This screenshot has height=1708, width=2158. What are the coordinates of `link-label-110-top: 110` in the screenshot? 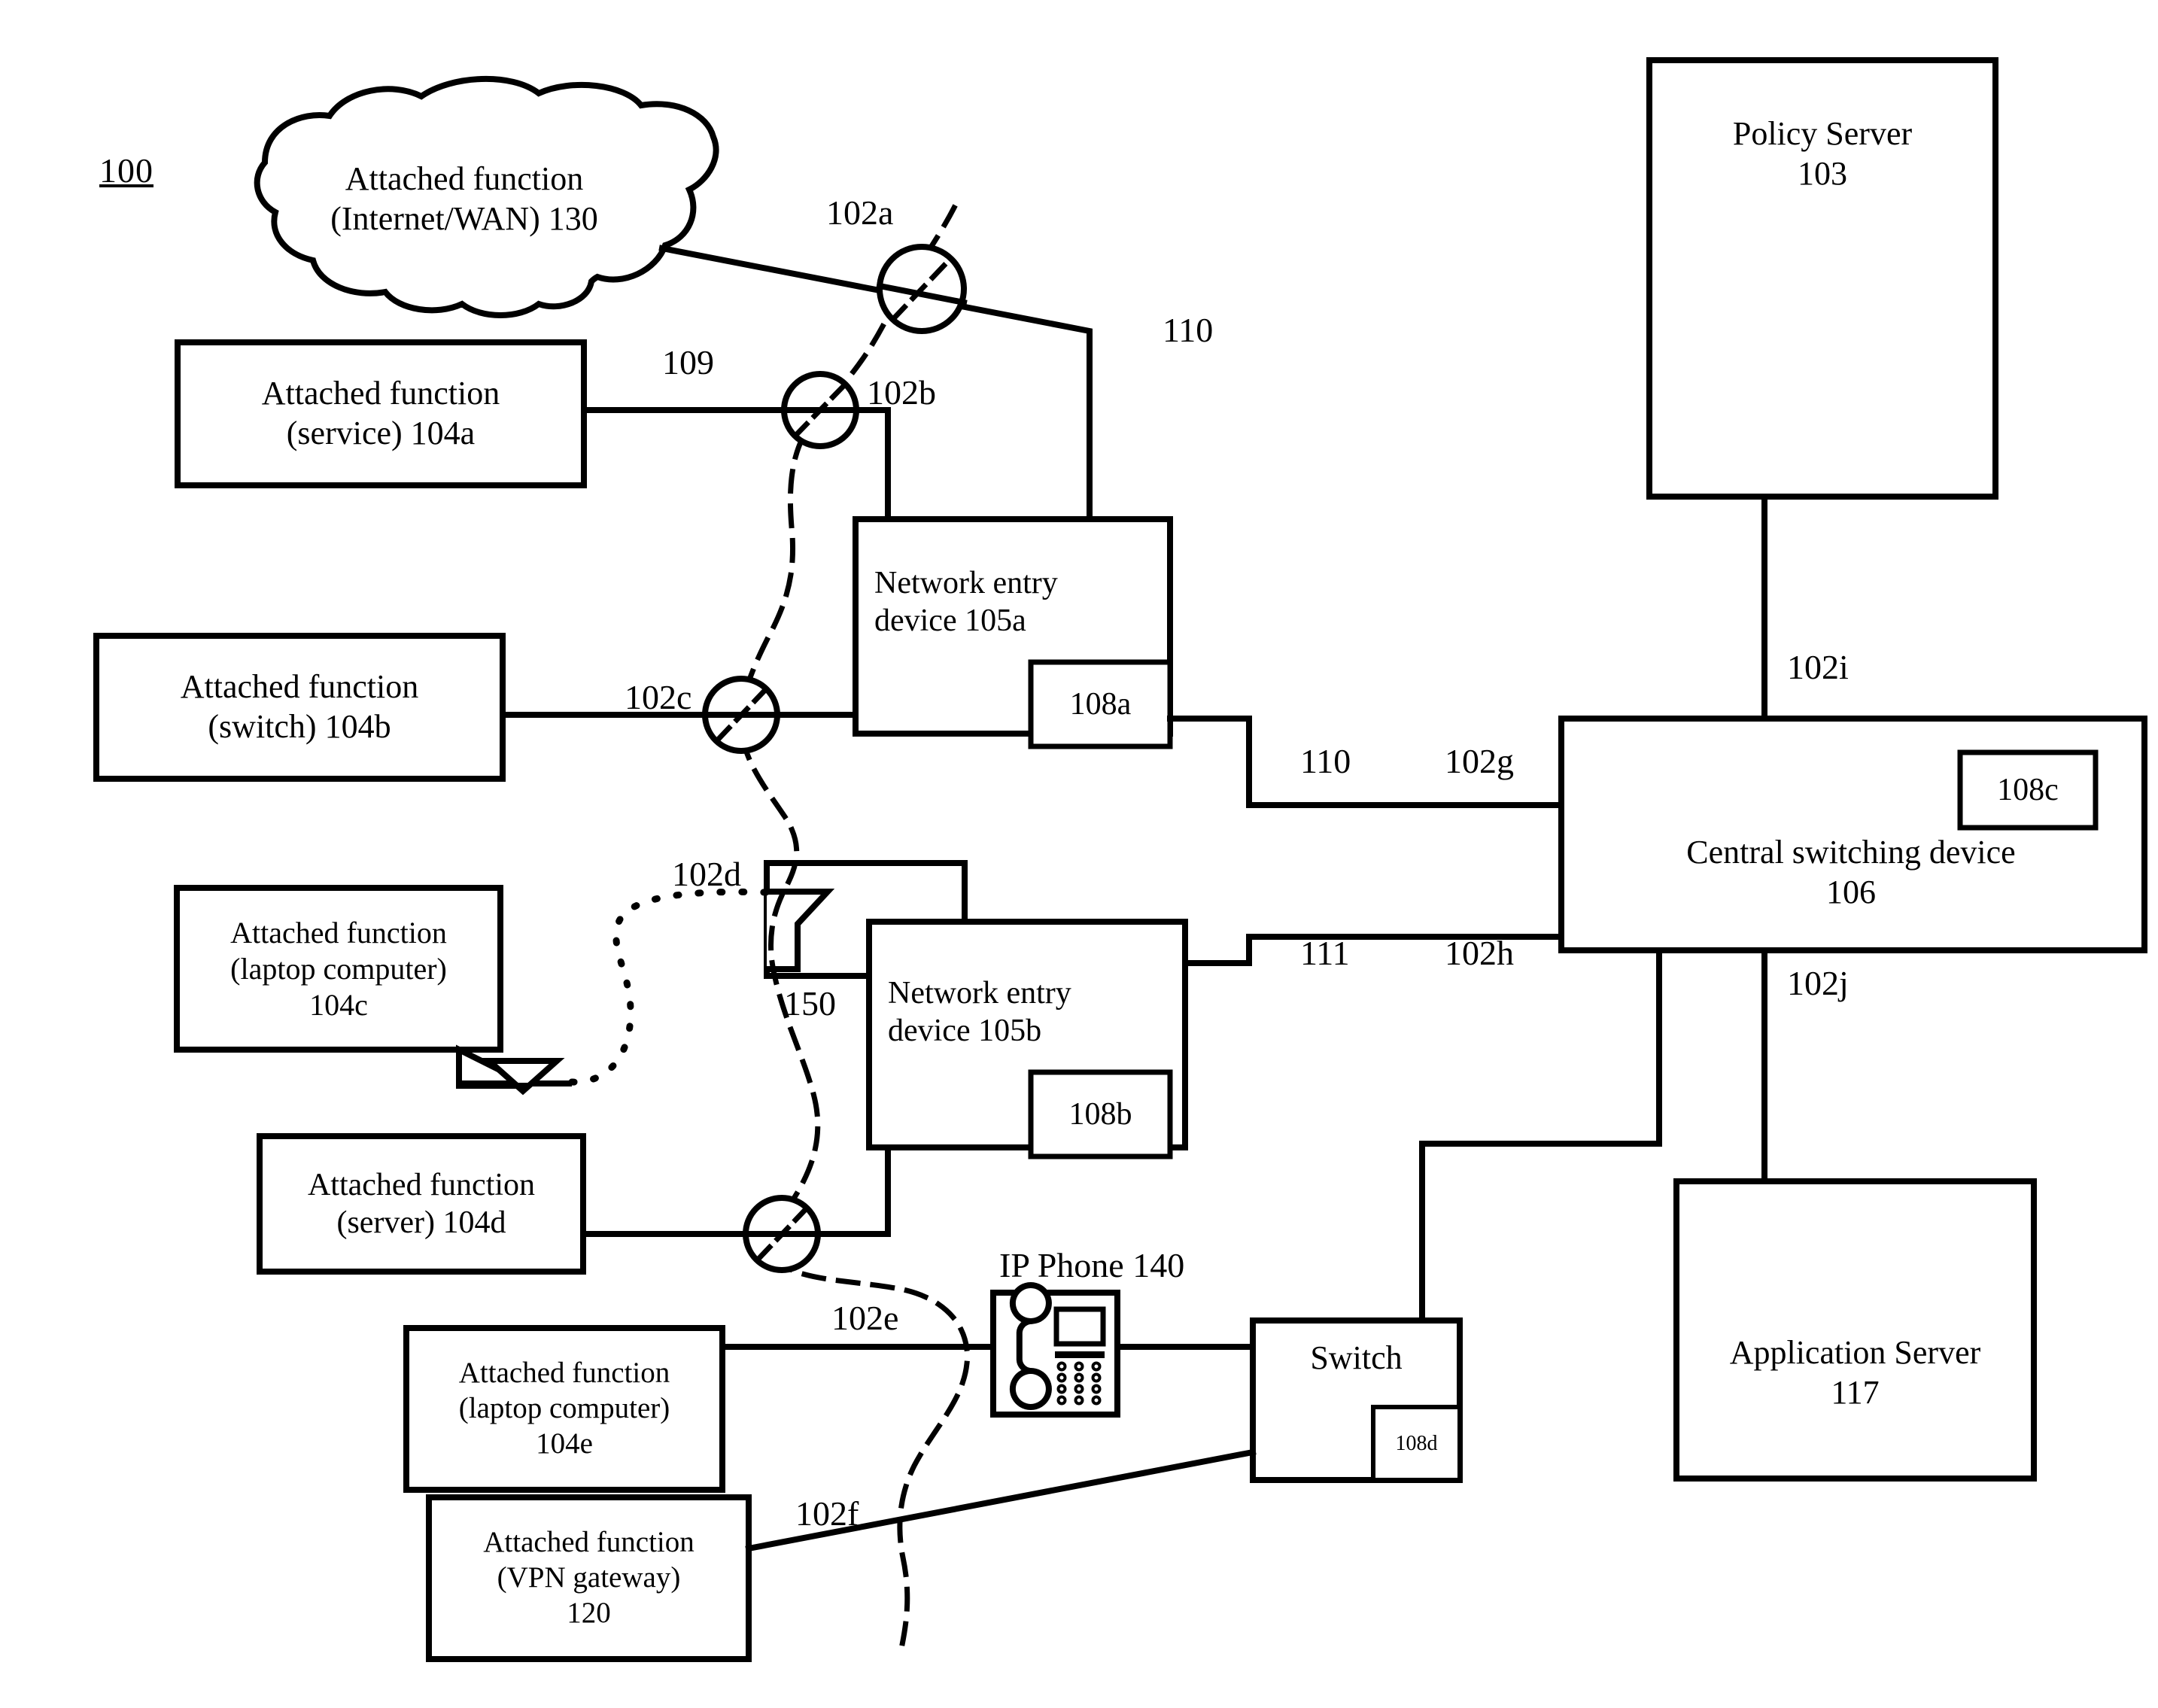 It's located at (1189, 330).